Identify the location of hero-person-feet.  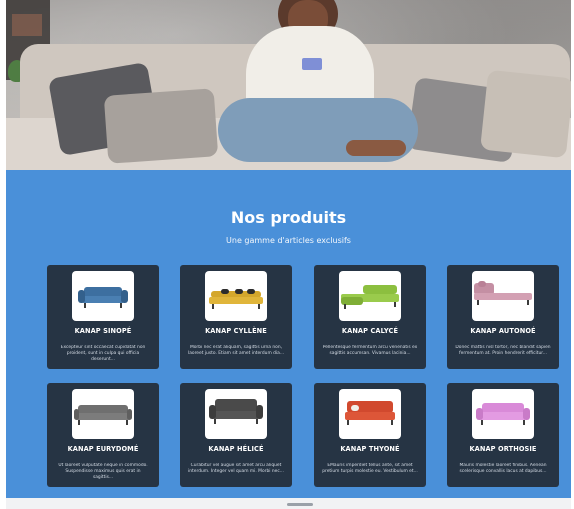
(376, 148).